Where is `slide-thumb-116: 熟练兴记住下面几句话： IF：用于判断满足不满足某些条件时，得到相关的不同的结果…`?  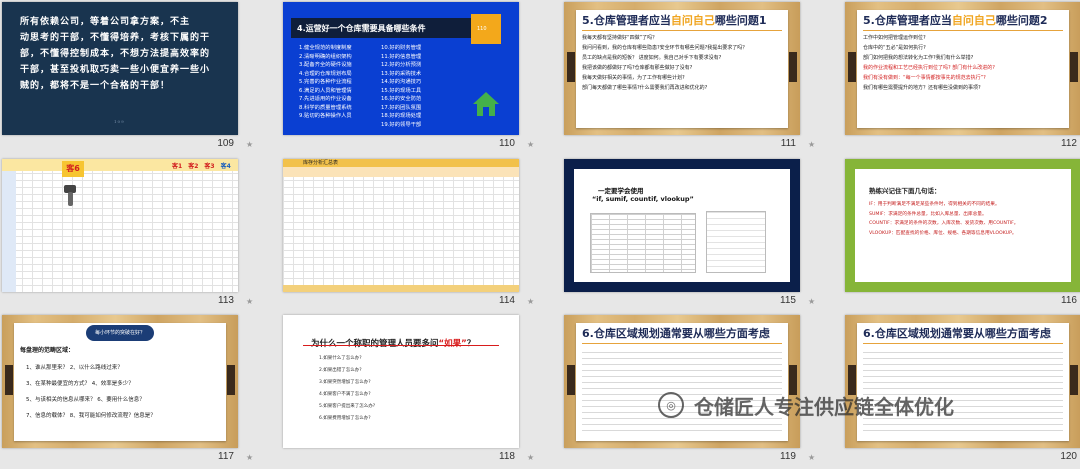 slide-thumb-116: 熟练兴记住下面几句话： IF：用于判断满足不满足某些条件时，得到相关的不同的结果… is located at coordinates (961, 235).